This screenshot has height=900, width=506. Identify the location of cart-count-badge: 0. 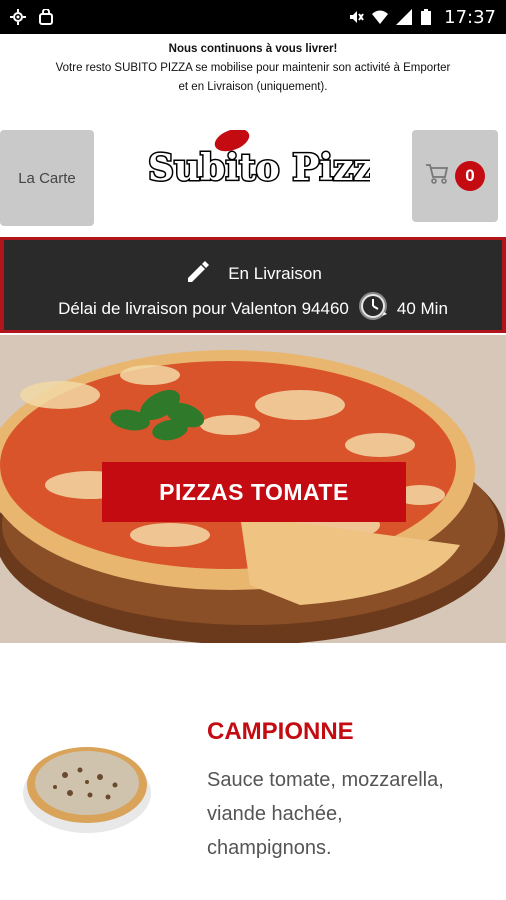
(470, 176).